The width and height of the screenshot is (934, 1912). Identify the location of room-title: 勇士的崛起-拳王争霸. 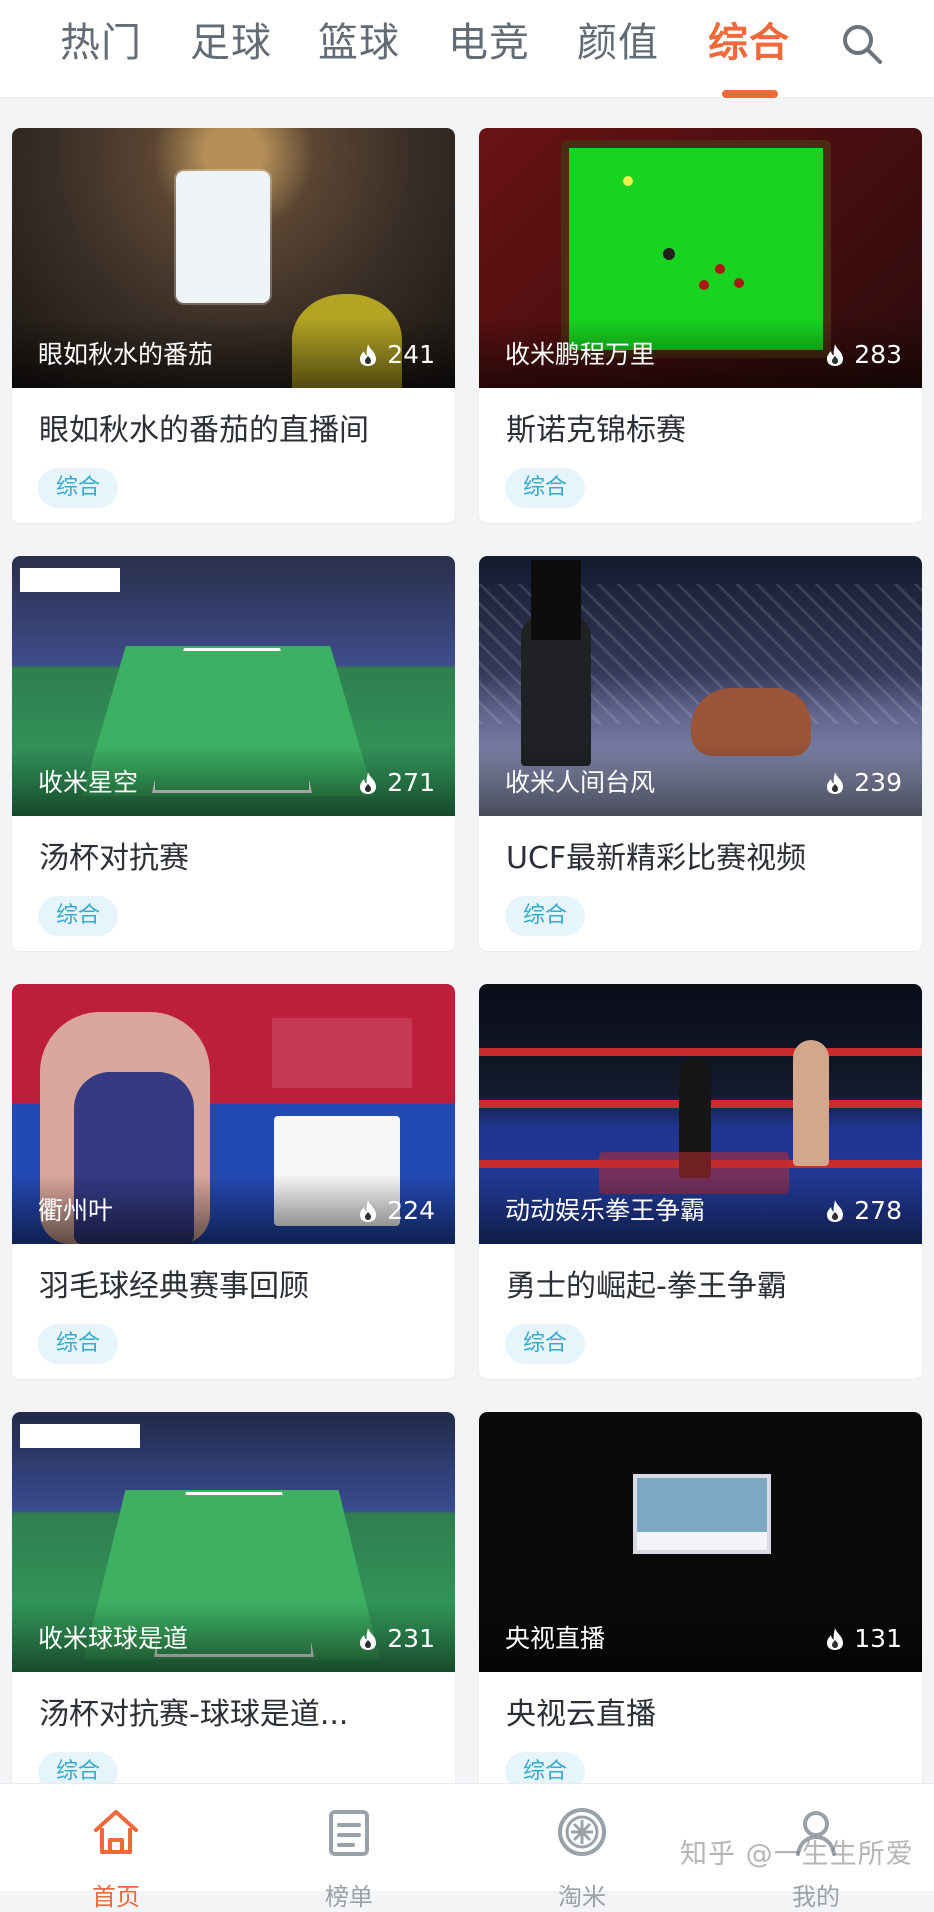
(646, 1286).